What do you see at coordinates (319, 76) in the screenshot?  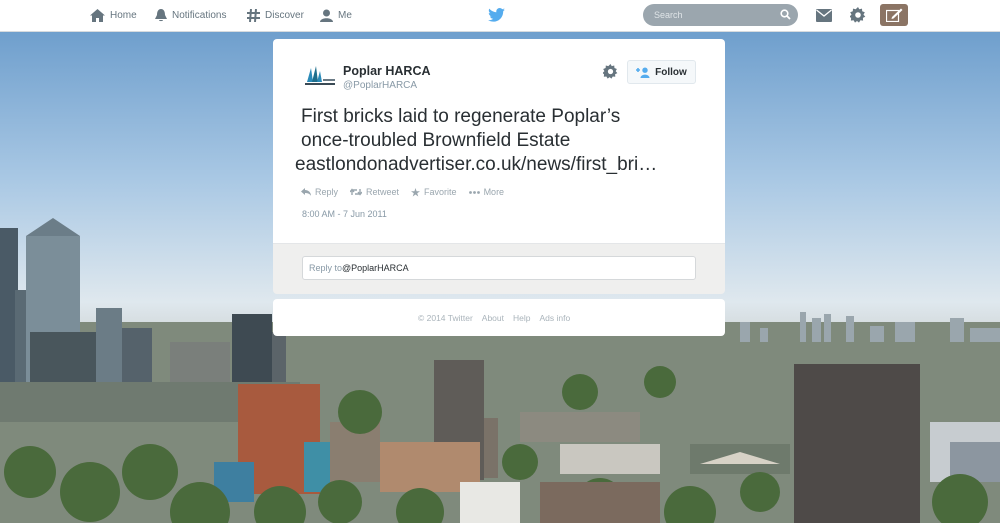 I see `profile-avatar` at bounding box center [319, 76].